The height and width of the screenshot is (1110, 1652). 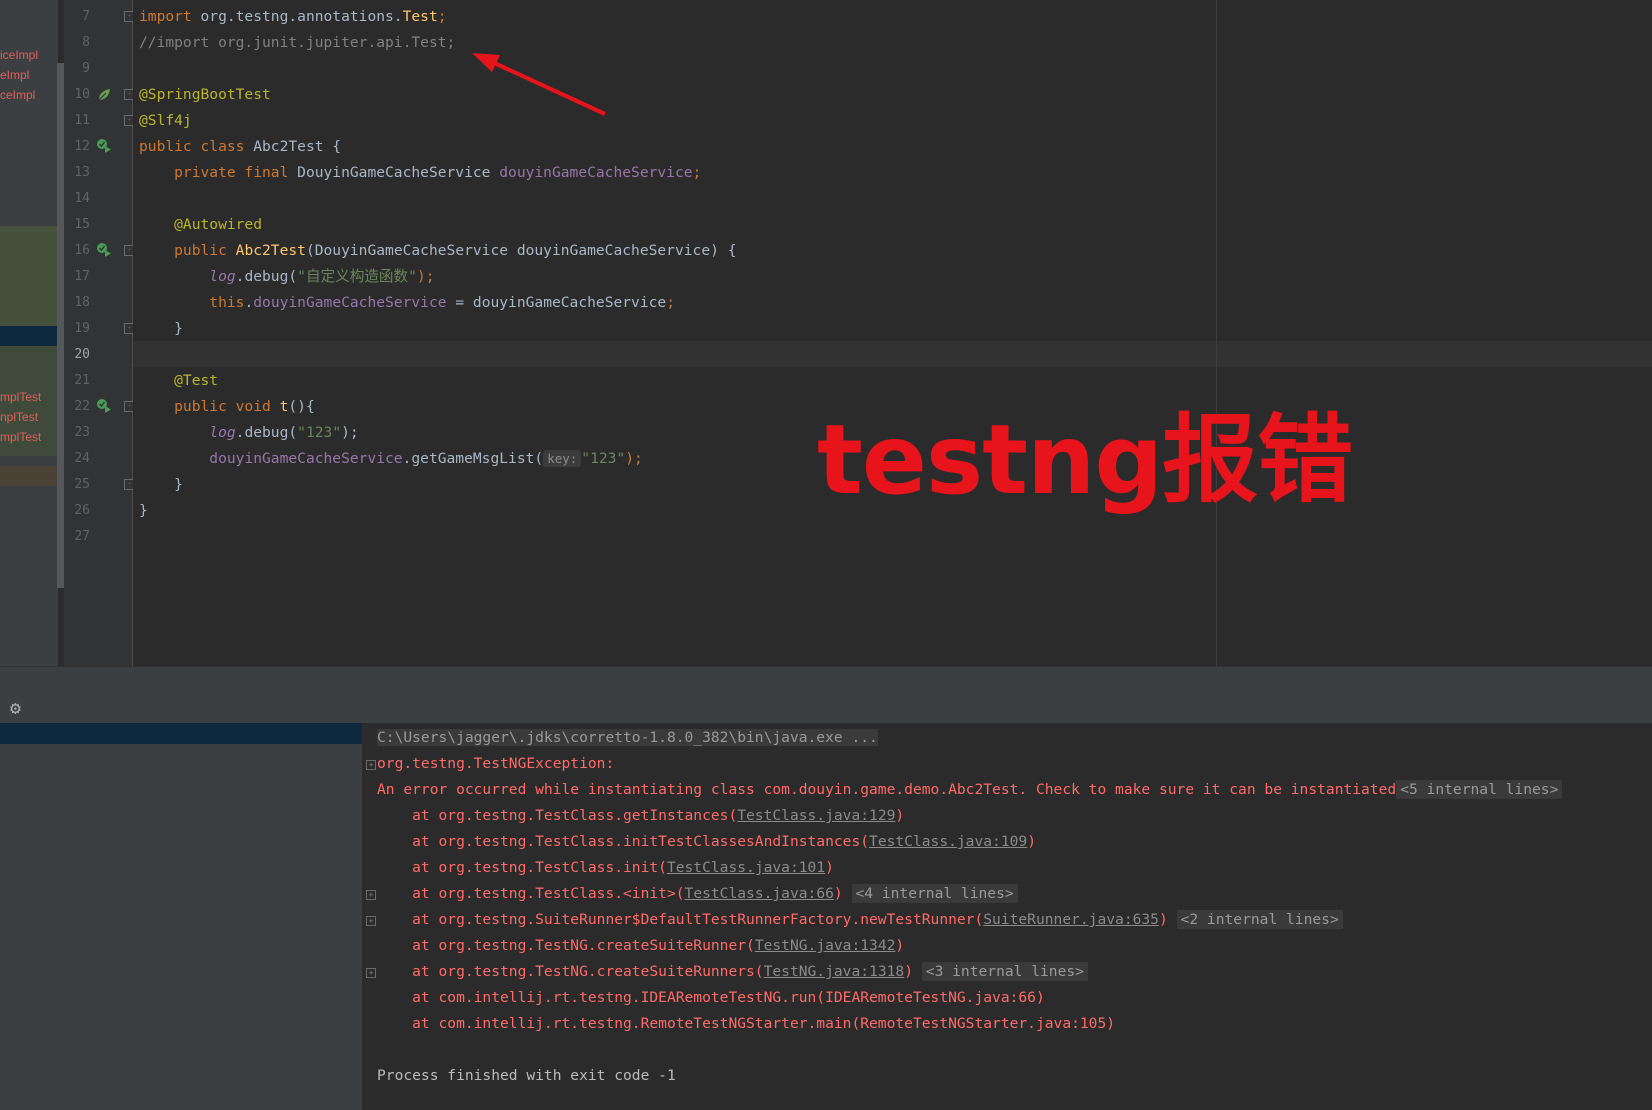 What do you see at coordinates (816, 815) in the screenshot?
I see `source-link: TestClass.java:129` at bounding box center [816, 815].